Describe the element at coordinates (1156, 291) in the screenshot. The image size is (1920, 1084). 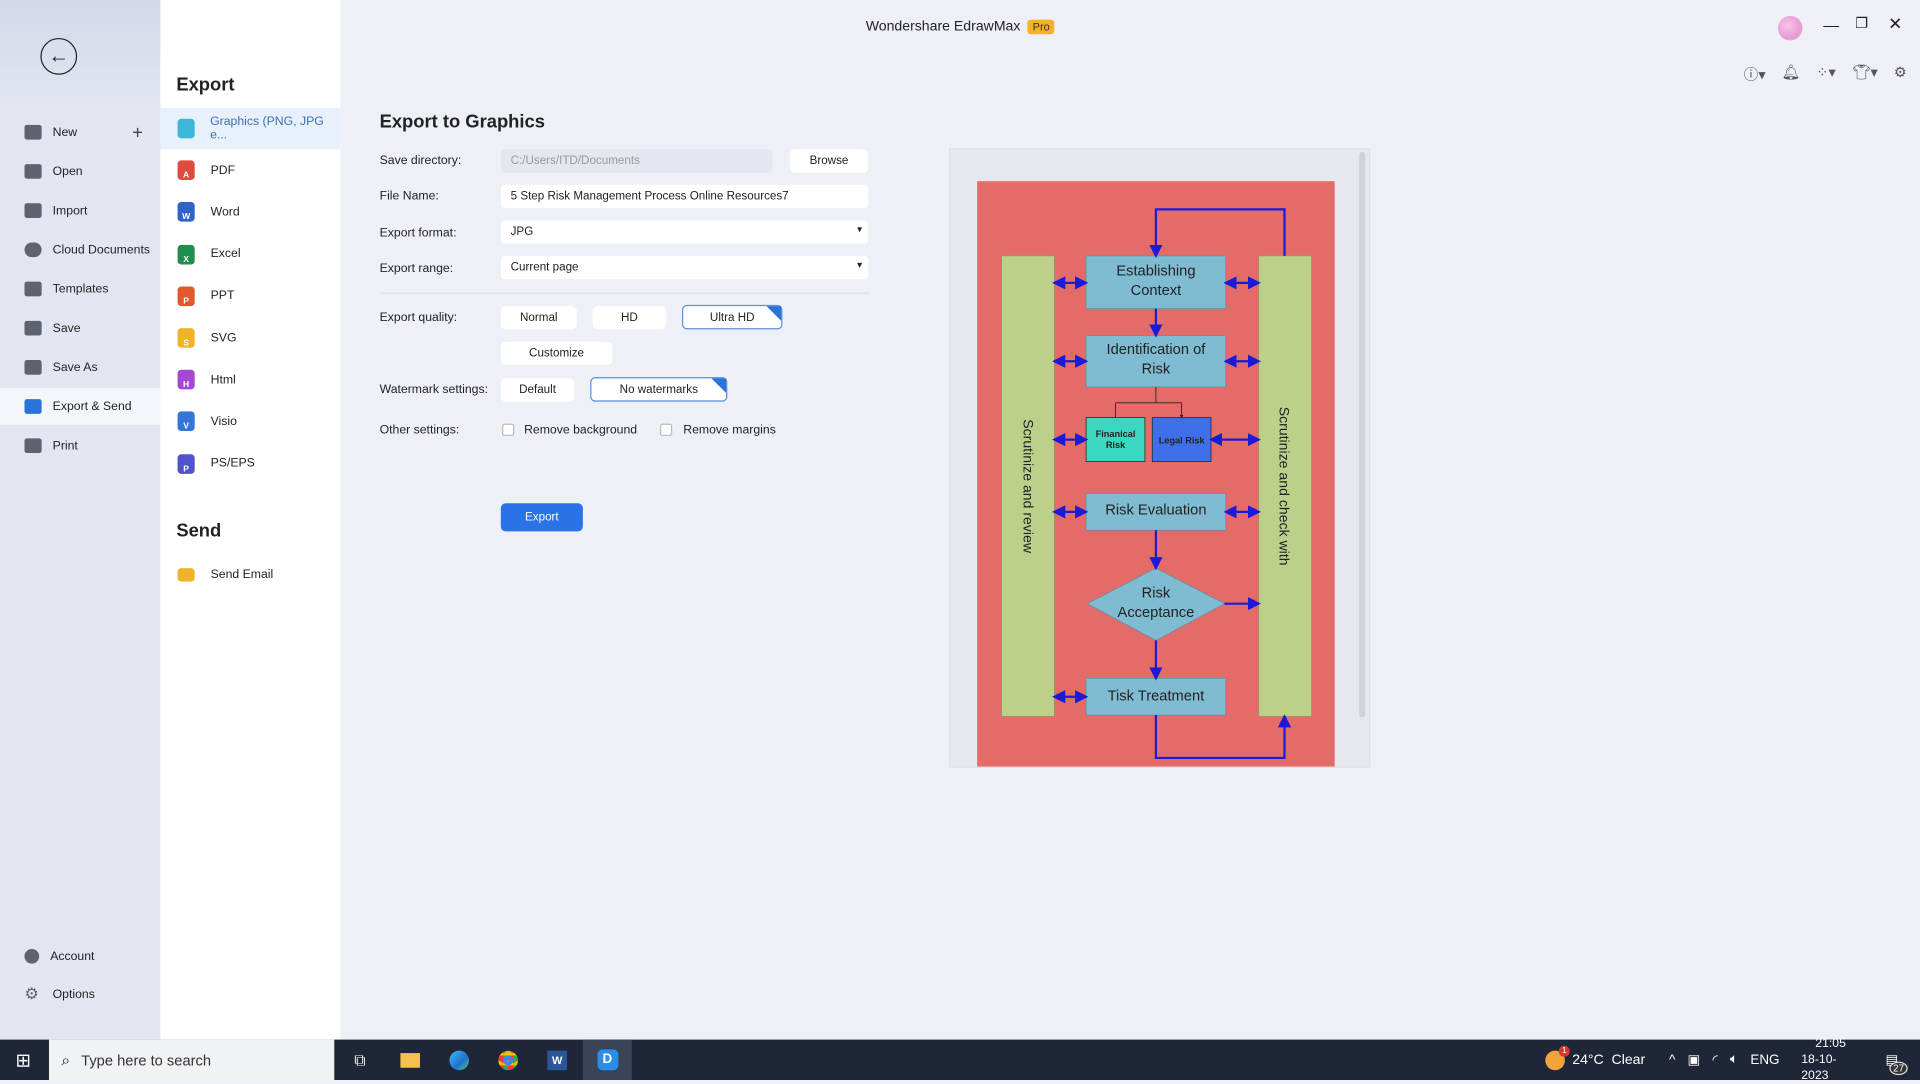
I see `label-context: Context` at that location.